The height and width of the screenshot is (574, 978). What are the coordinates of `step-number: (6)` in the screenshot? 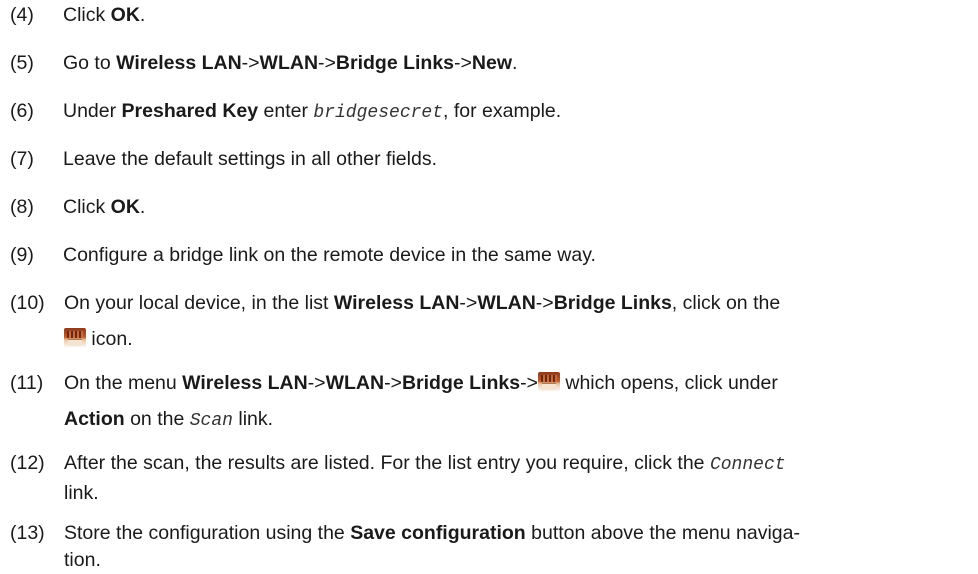 It's located at (22, 111).